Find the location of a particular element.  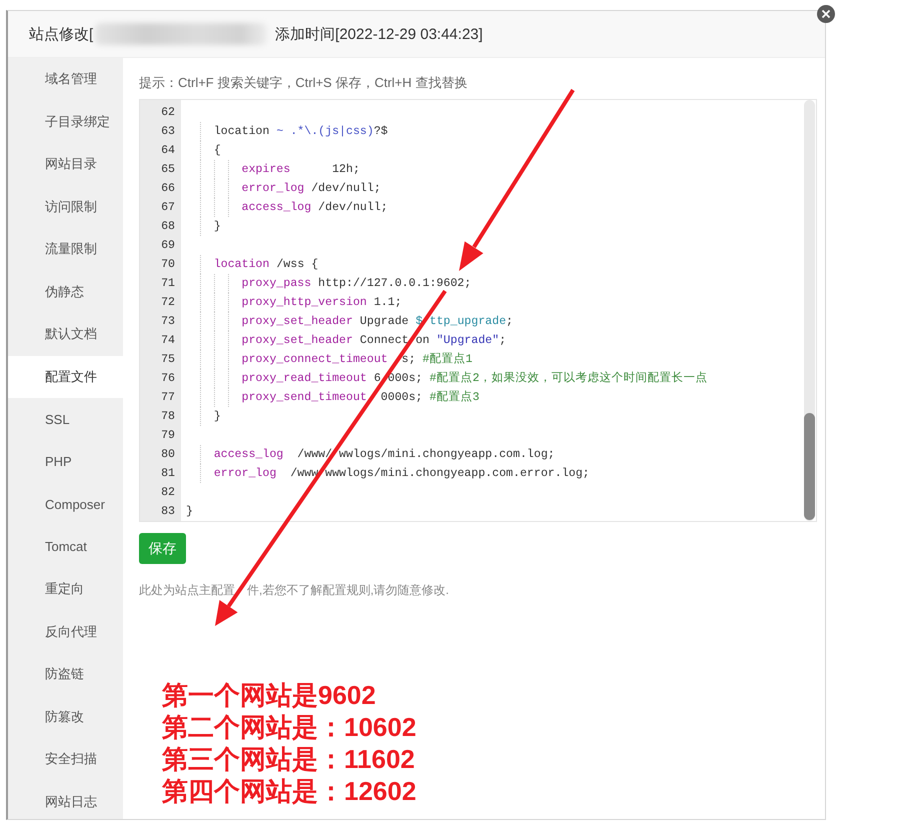

line-number: 80 is located at coordinates (168, 454).